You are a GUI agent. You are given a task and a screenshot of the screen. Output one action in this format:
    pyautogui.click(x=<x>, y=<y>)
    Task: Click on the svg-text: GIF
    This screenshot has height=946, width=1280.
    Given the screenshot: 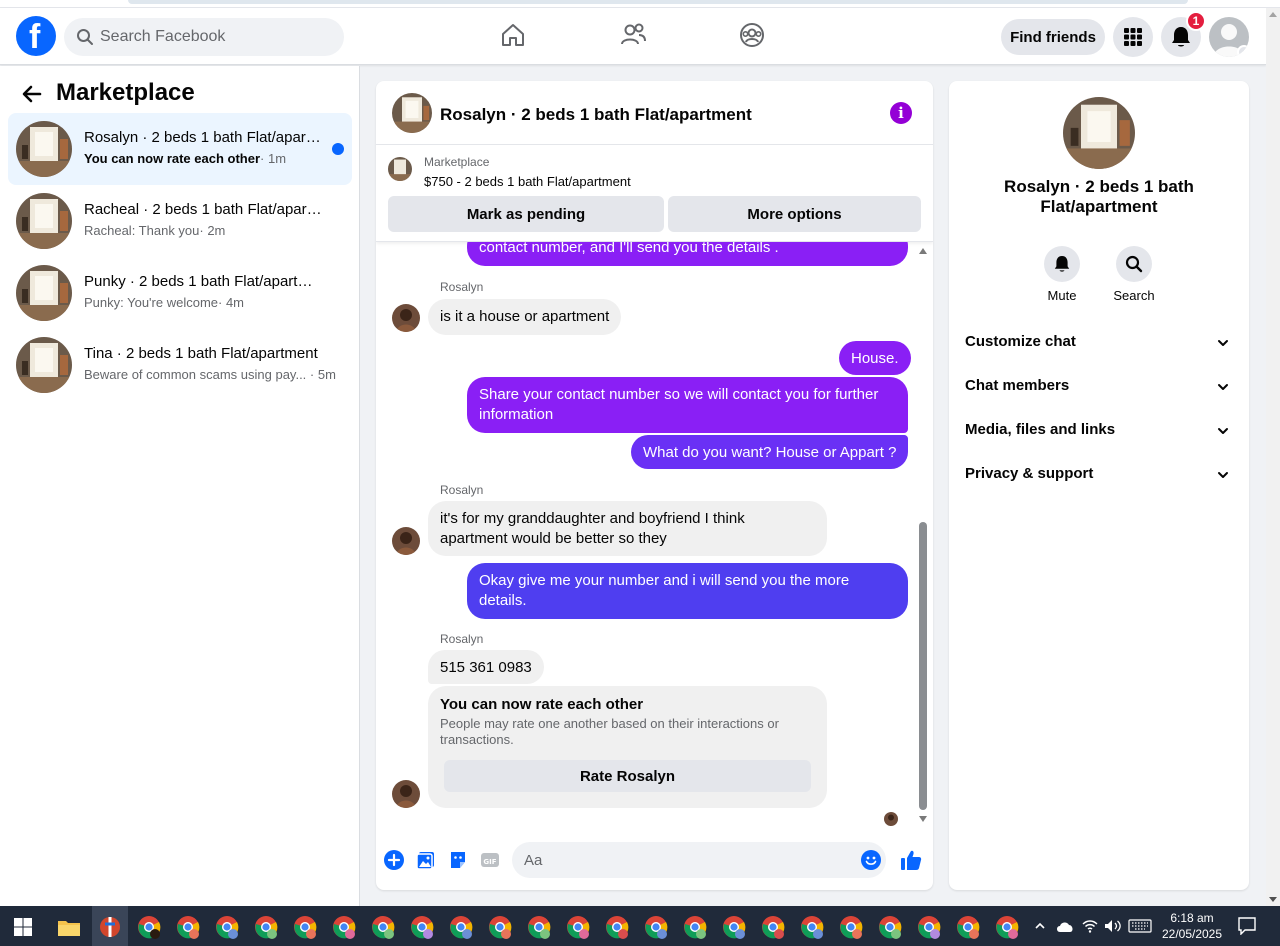 What is the action you would take?
    pyautogui.click(x=489, y=862)
    